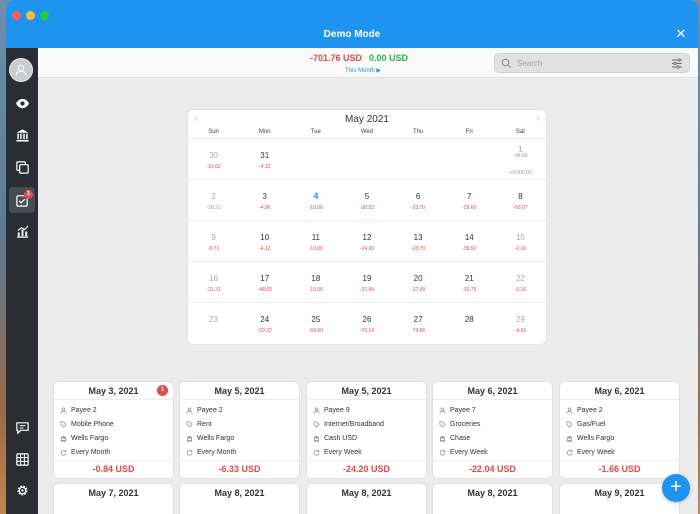  I want to click on calendar-day: 29 -4.66, so click(520, 323).